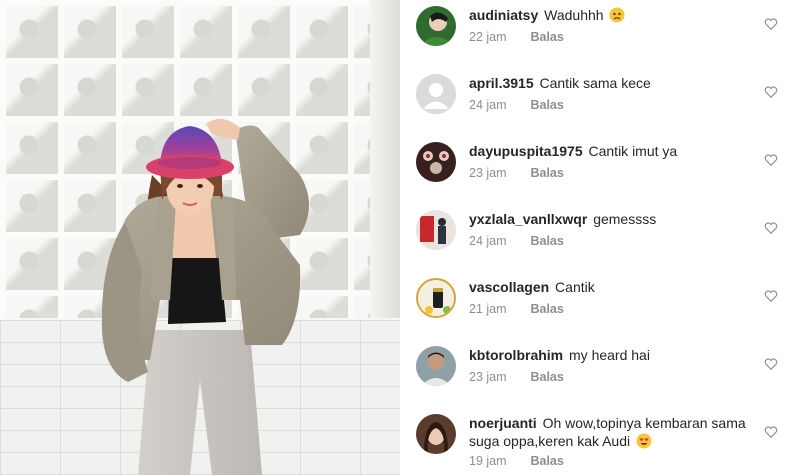 The image size is (800, 475). What do you see at coordinates (600, 34) in the screenshot?
I see `comment-item: audiniatsy Waduhhh 22 jam Balas` at bounding box center [600, 34].